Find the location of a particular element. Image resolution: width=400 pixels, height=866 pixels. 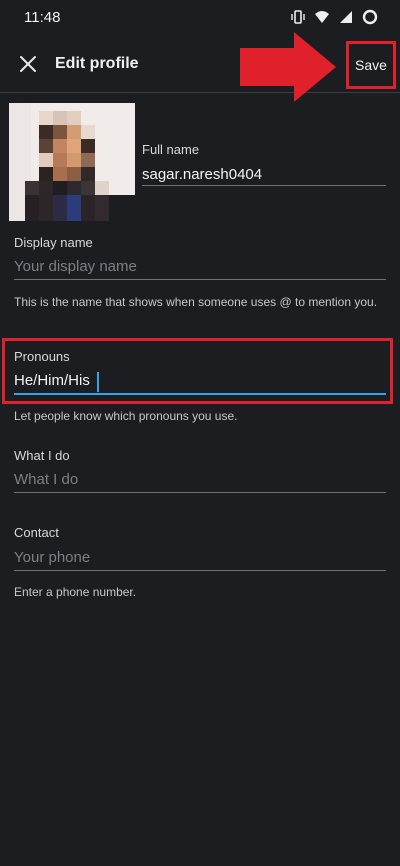

what-i-do-label: What I do is located at coordinates (42, 455).